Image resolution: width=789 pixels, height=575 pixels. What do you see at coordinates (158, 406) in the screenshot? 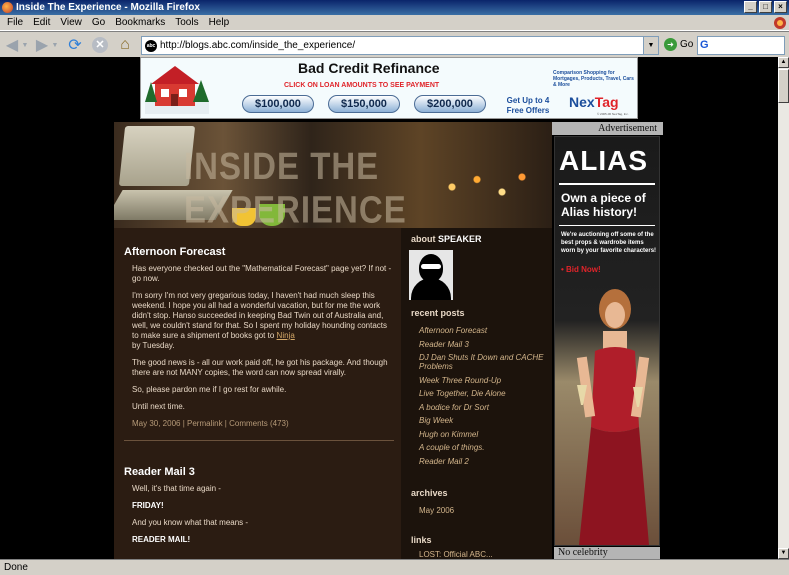
I see `post-paragraph: Until next time.` at bounding box center [158, 406].